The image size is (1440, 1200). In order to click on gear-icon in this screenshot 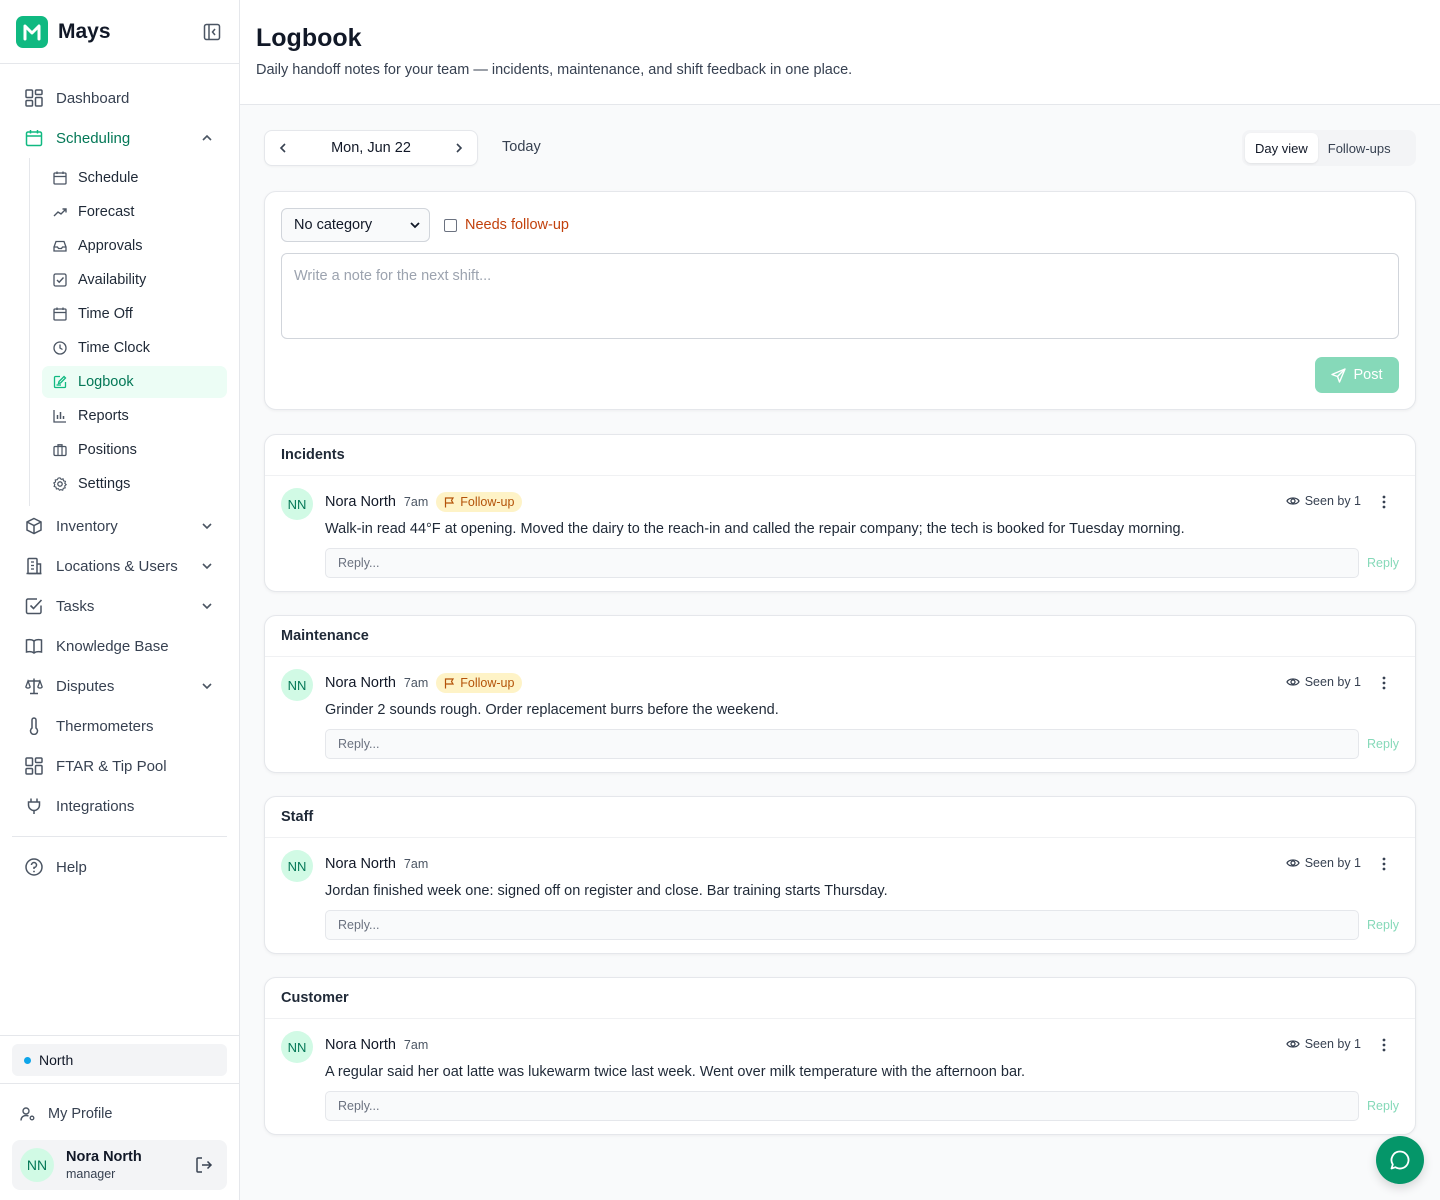, I will do `click(60, 484)`.